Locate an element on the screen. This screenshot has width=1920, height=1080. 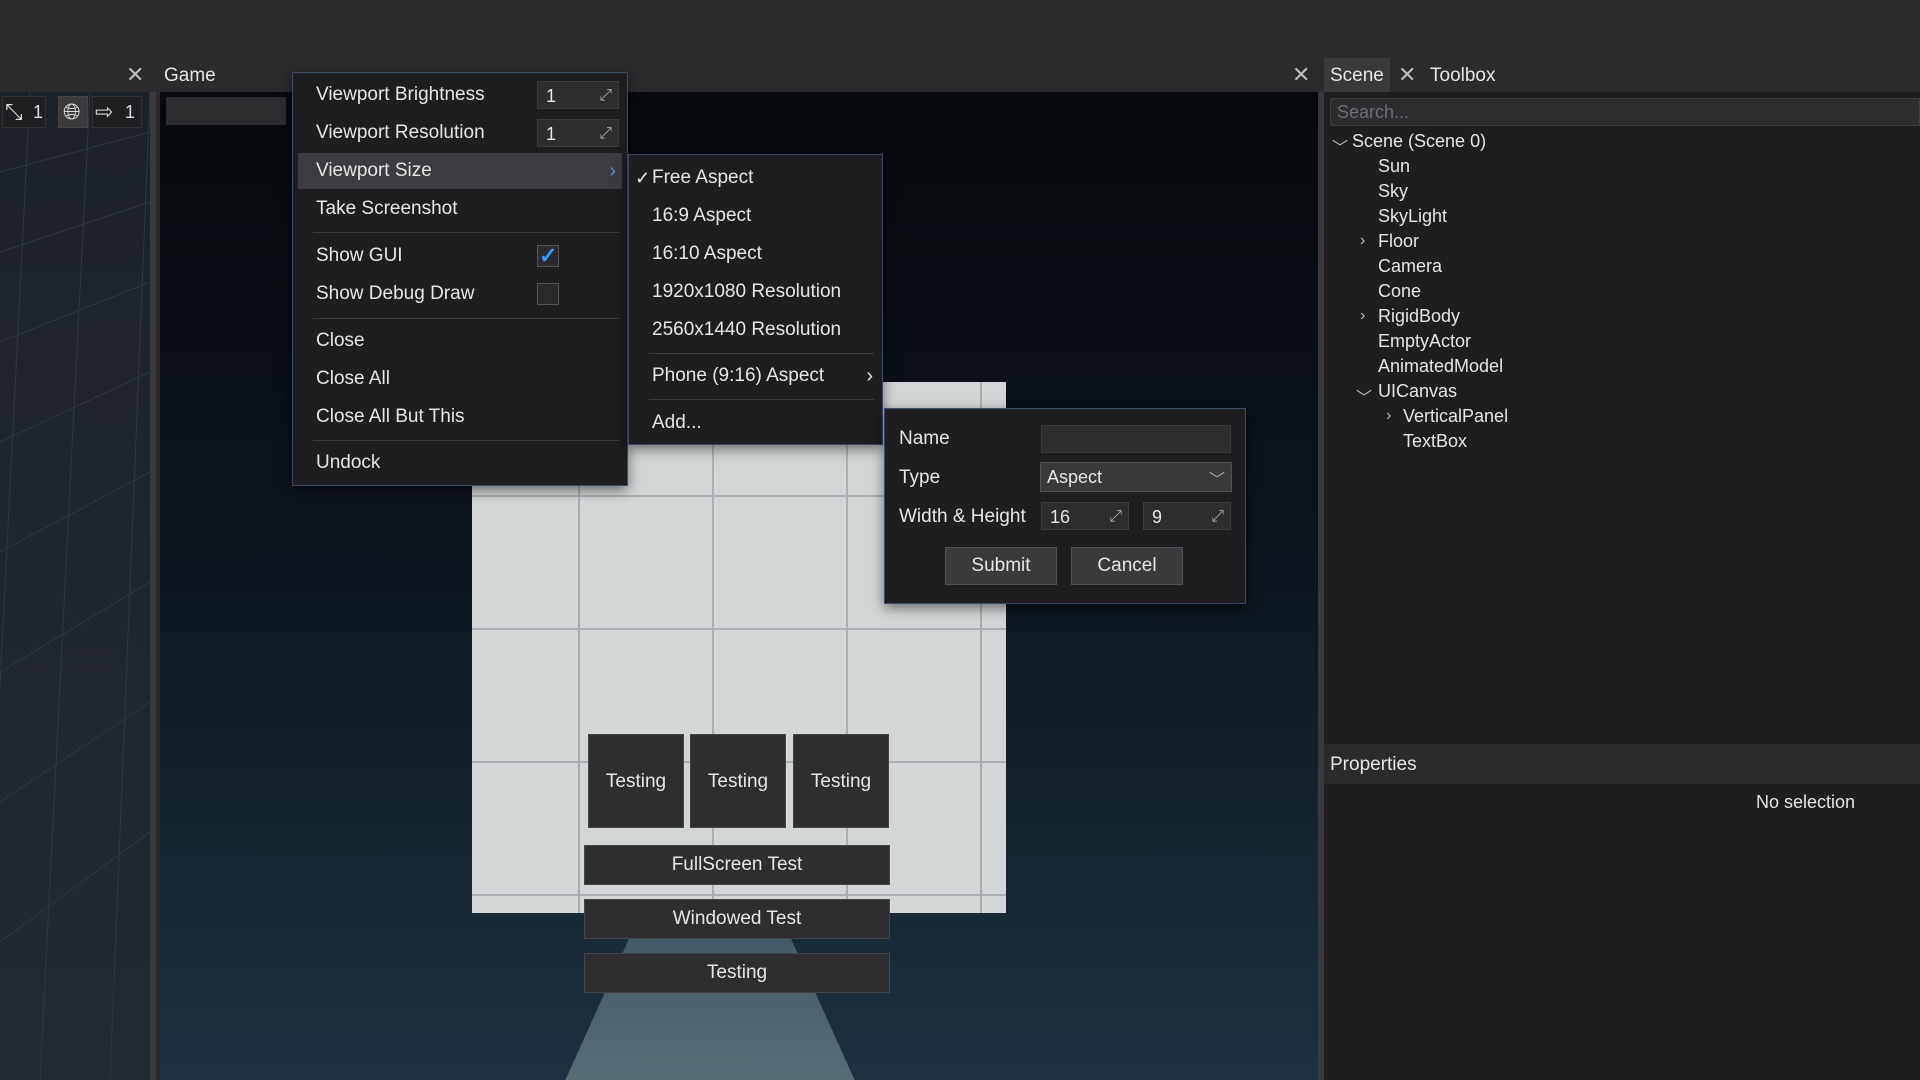
brightness-input: 1 ⤢ is located at coordinates (578, 95).